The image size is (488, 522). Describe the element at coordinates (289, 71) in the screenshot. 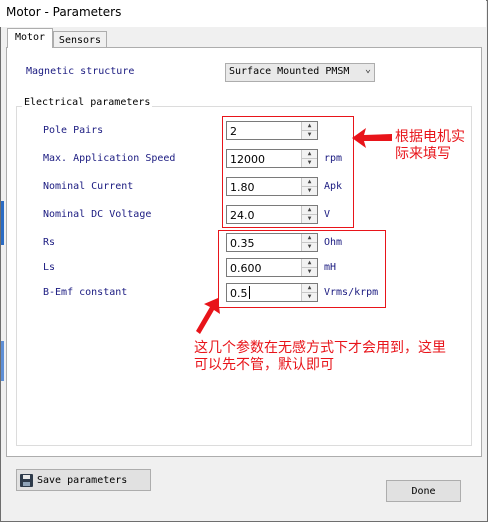

I see `select-value: Surface Mounted PMSM` at that location.